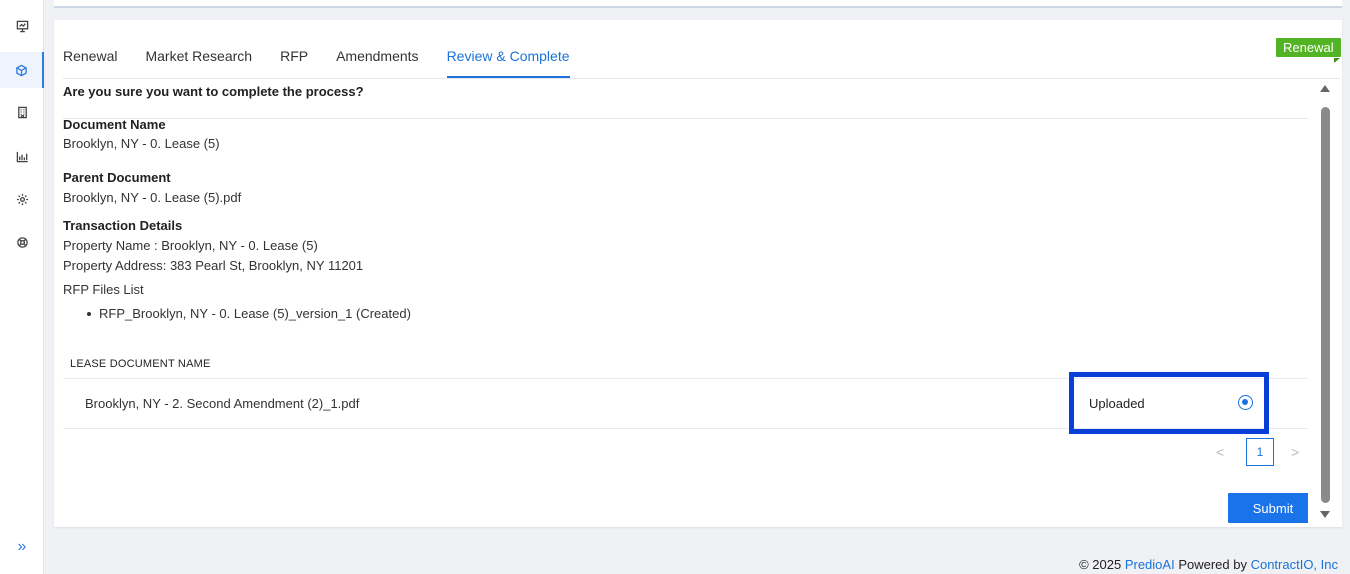 The image size is (1350, 574). Describe the element at coordinates (294, 62) in the screenshot. I see `tab-rfp: RFP` at that location.